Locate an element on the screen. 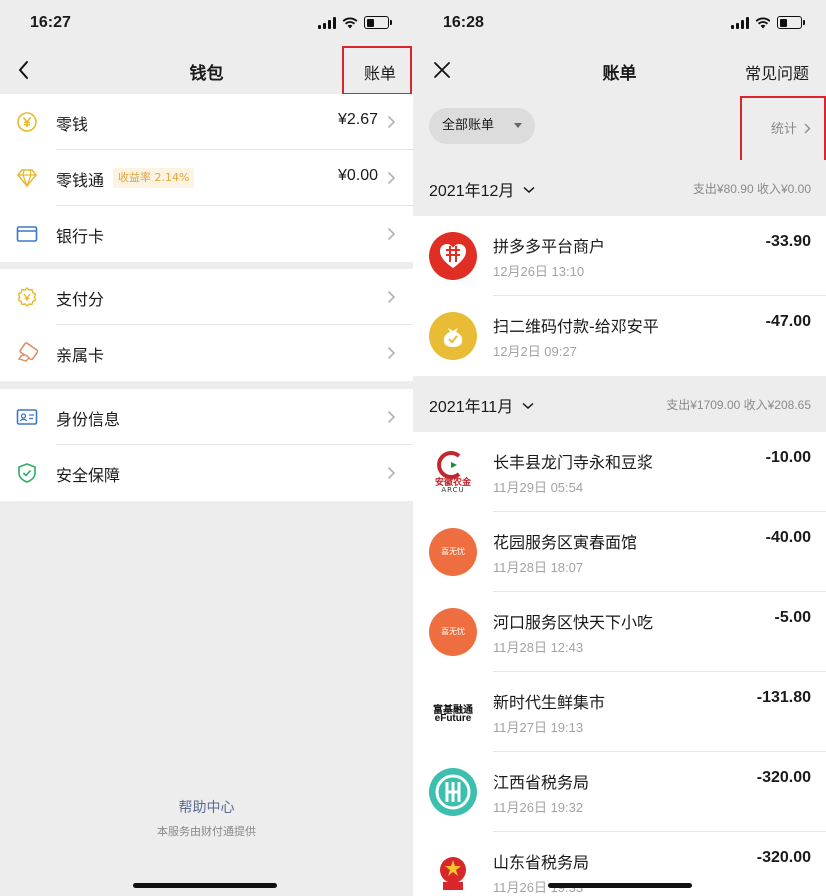 Image resolution: width=826 pixels, height=896 pixels. transaction-time: 12月2日 09:27 is located at coordinates (535, 351).